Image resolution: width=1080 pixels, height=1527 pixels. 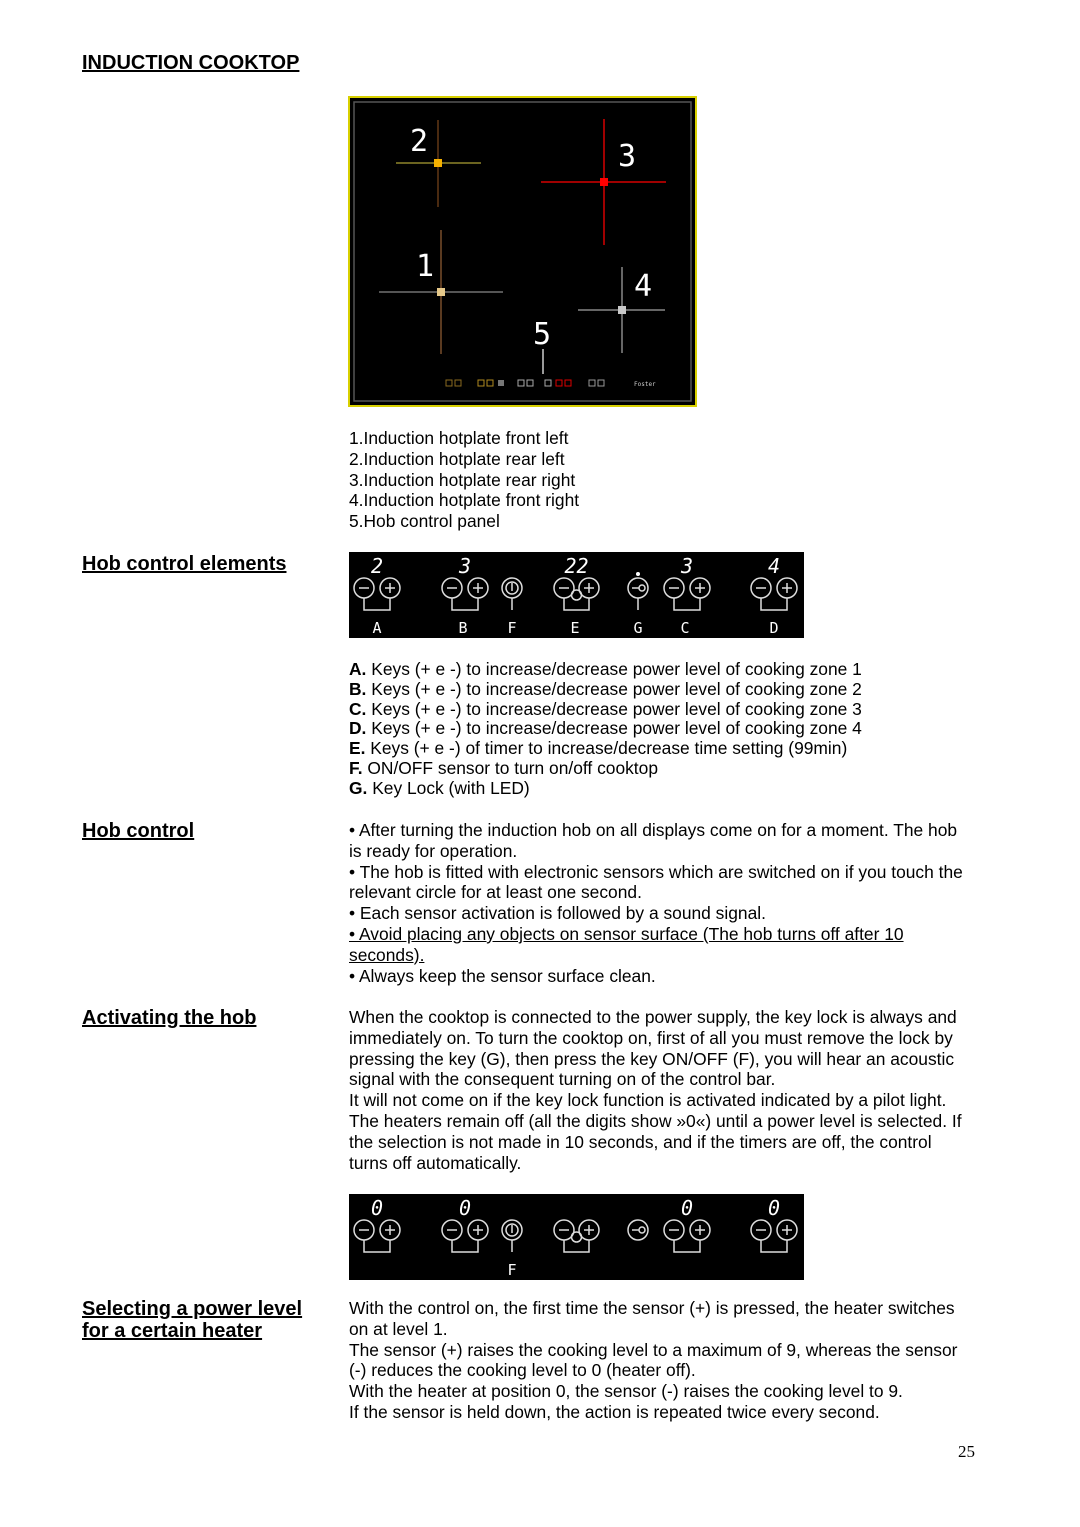 I want to click on zone-digit: 2, so click(x=377, y=566).